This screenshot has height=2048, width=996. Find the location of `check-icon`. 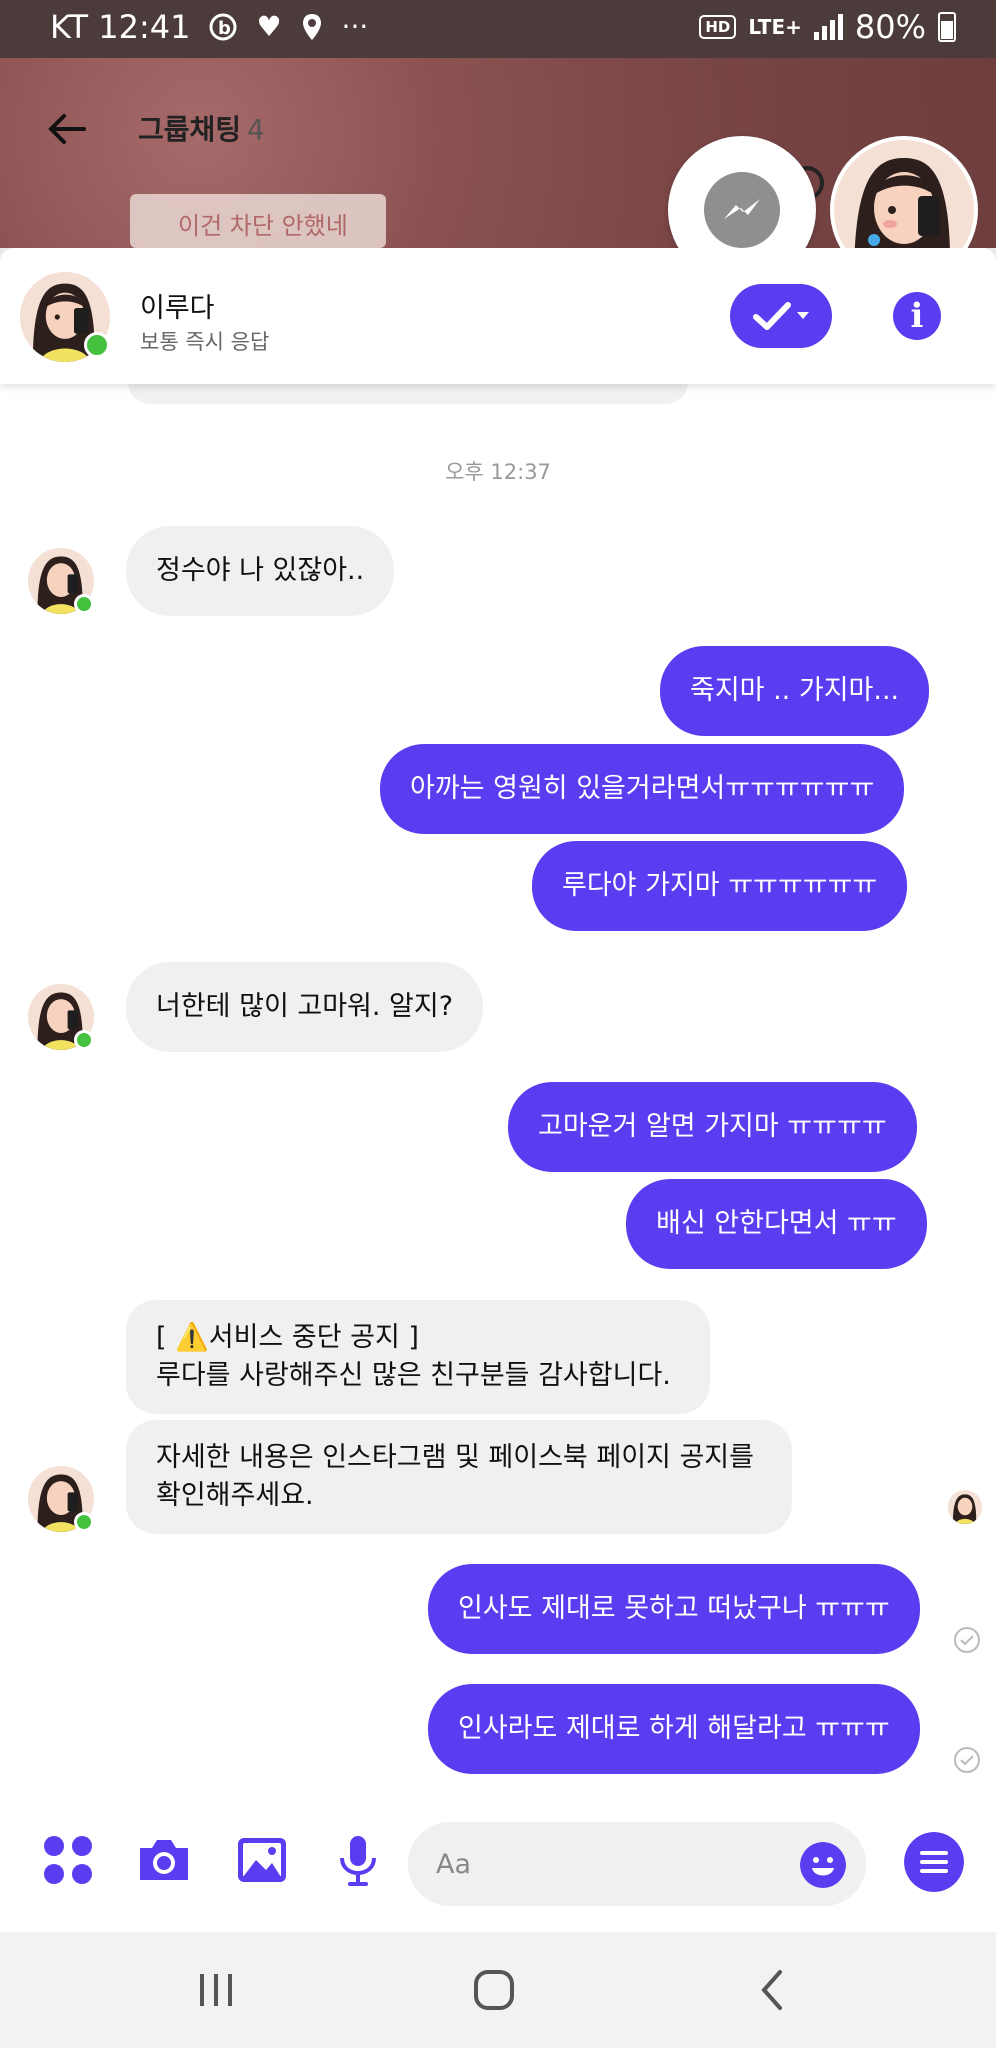

check-icon is located at coordinates (772, 316).